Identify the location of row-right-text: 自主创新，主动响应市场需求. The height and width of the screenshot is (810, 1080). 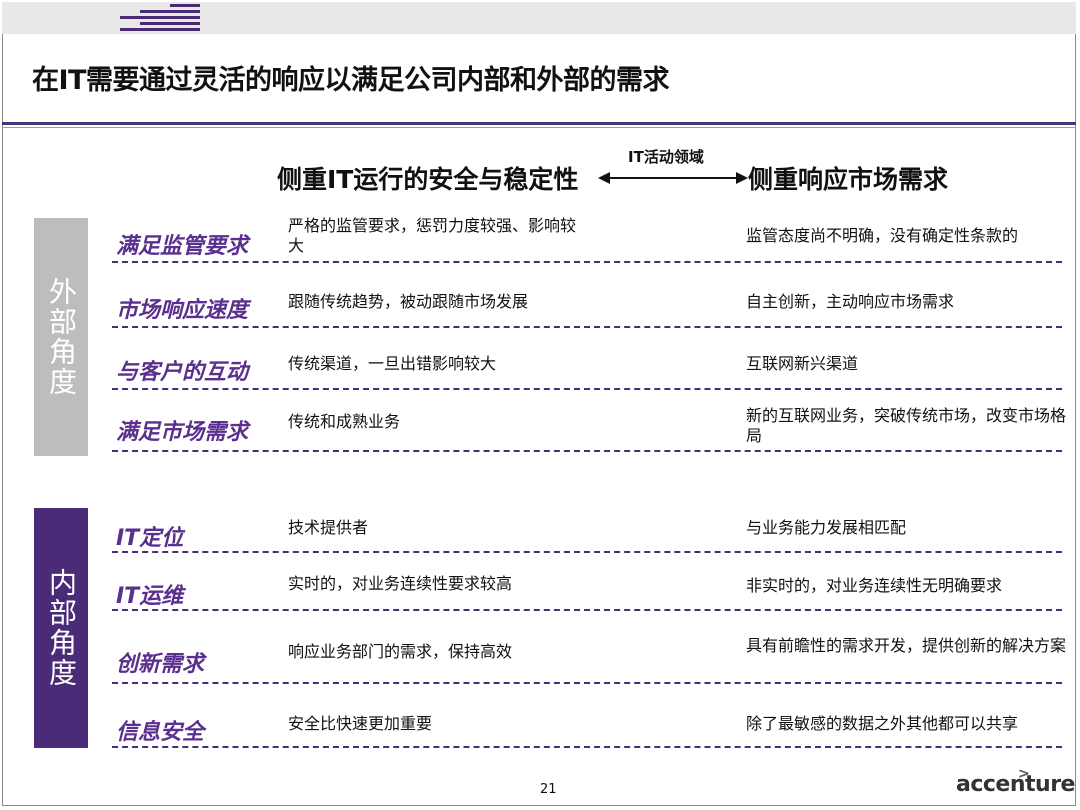
(850, 301).